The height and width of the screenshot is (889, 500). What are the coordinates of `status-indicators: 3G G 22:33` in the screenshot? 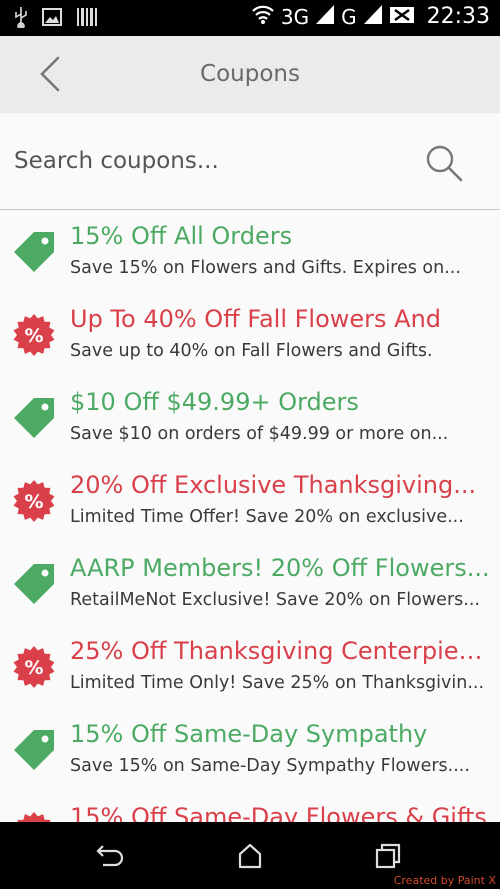 It's located at (370, 16).